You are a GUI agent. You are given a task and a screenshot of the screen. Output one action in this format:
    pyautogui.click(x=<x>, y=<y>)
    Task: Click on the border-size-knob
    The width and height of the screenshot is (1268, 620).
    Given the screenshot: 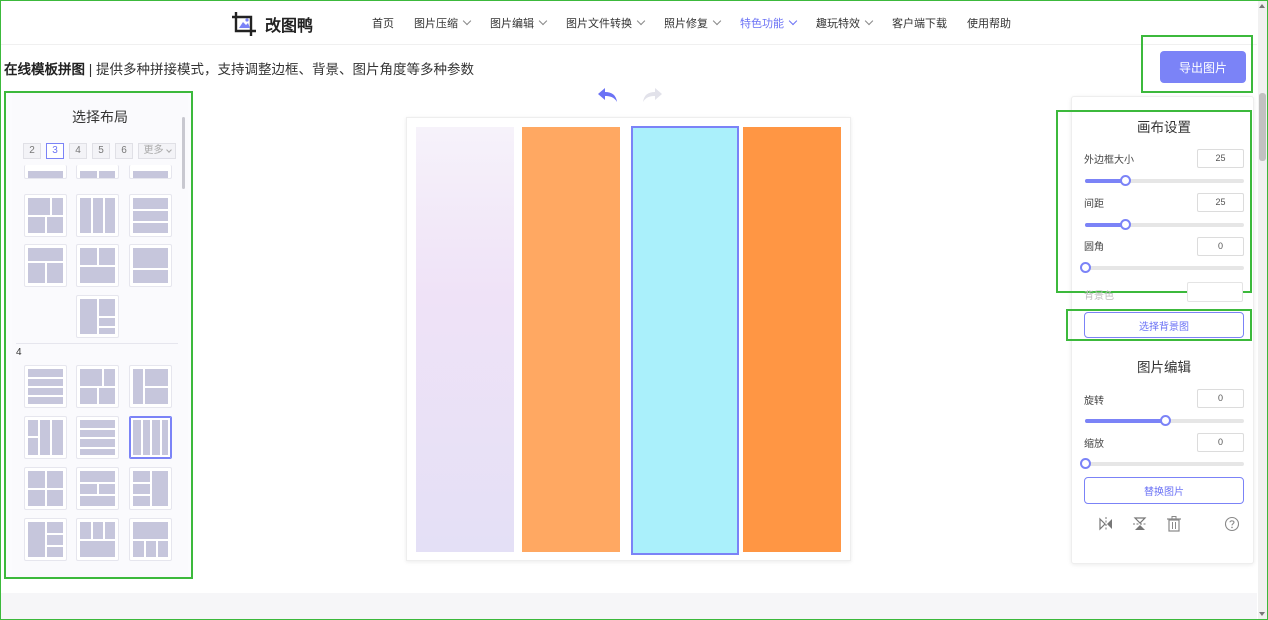 What is the action you would take?
    pyautogui.click(x=1125, y=180)
    